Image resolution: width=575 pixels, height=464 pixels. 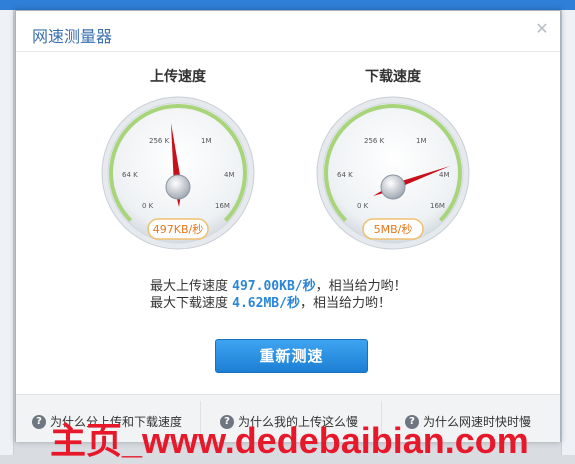 I want to click on dialog-title: 网速测量器, so click(x=72, y=36).